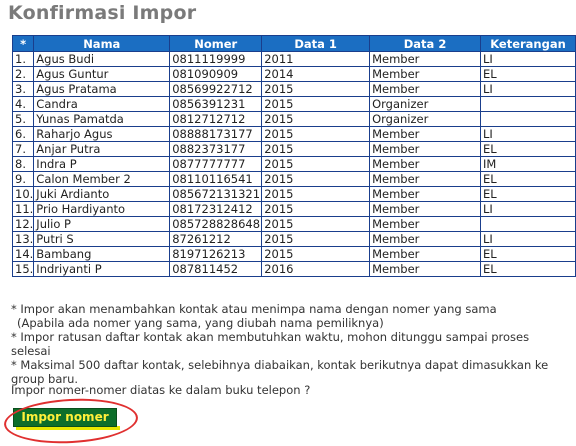 The width and height of the screenshot is (576, 446). Describe the element at coordinates (216, 224) in the screenshot. I see `row-nomer: 085728828648` at that location.